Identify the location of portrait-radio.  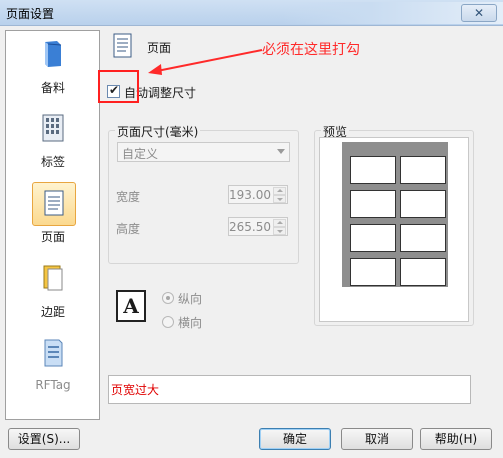
(168, 298).